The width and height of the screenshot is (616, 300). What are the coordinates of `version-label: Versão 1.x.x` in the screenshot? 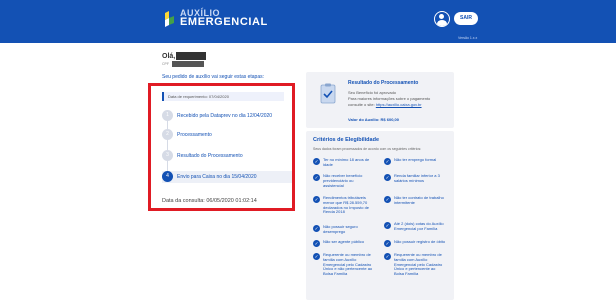 It's located at (468, 38).